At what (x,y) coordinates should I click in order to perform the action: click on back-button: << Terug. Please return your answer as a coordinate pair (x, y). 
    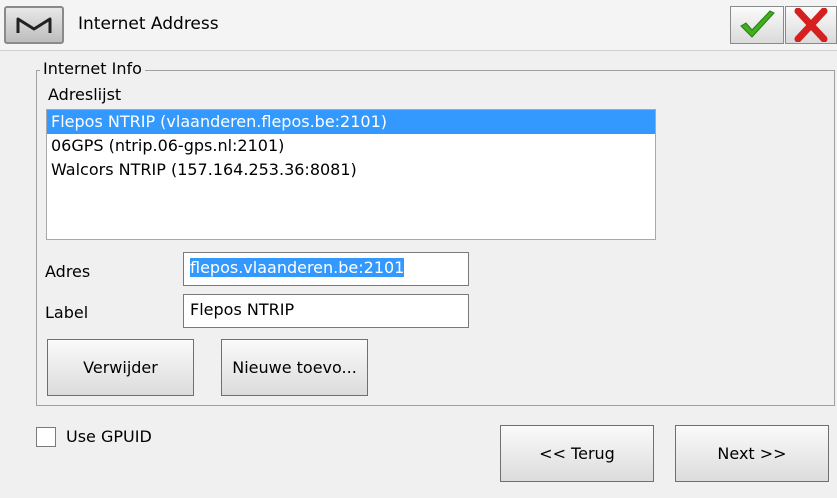
    Looking at the image, I should click on (577, 453).